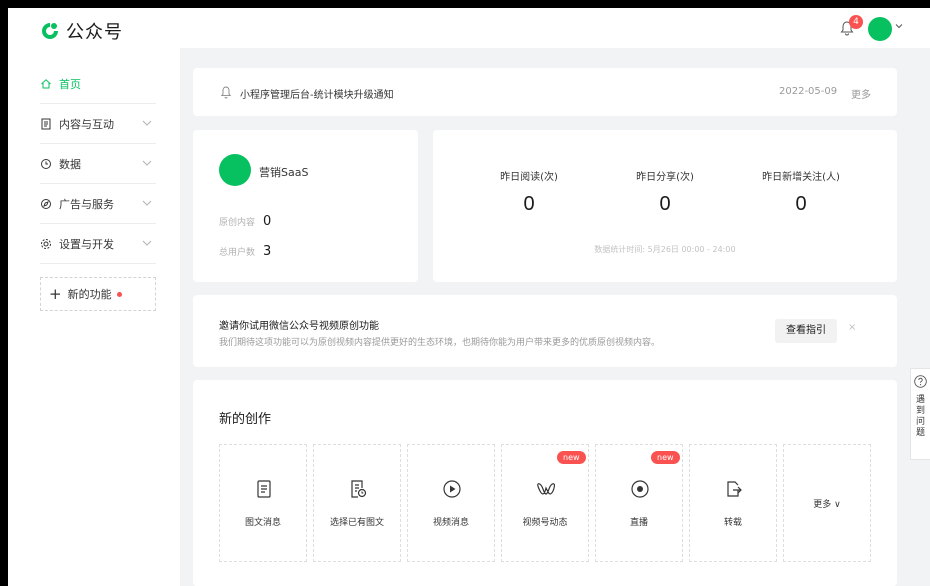  Describe the element at coordinates (305, 206) in the screenshot. I see `account-card: 营销SaaS 原创内容 0 总用户数 3` at that location.